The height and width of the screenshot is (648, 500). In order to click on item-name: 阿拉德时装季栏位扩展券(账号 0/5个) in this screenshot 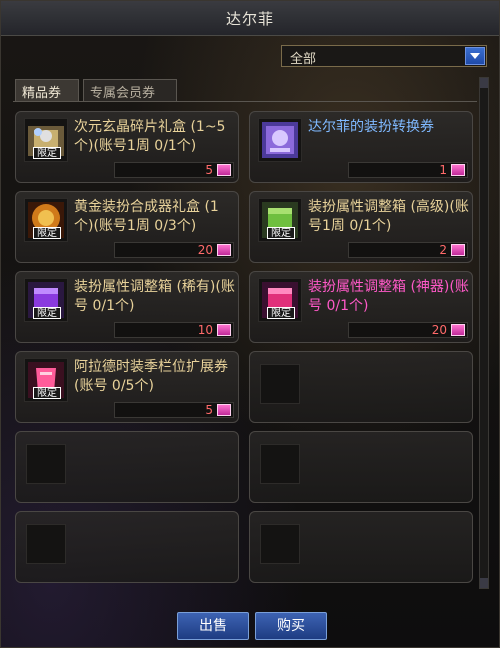, I will do `click(151, 376)`.